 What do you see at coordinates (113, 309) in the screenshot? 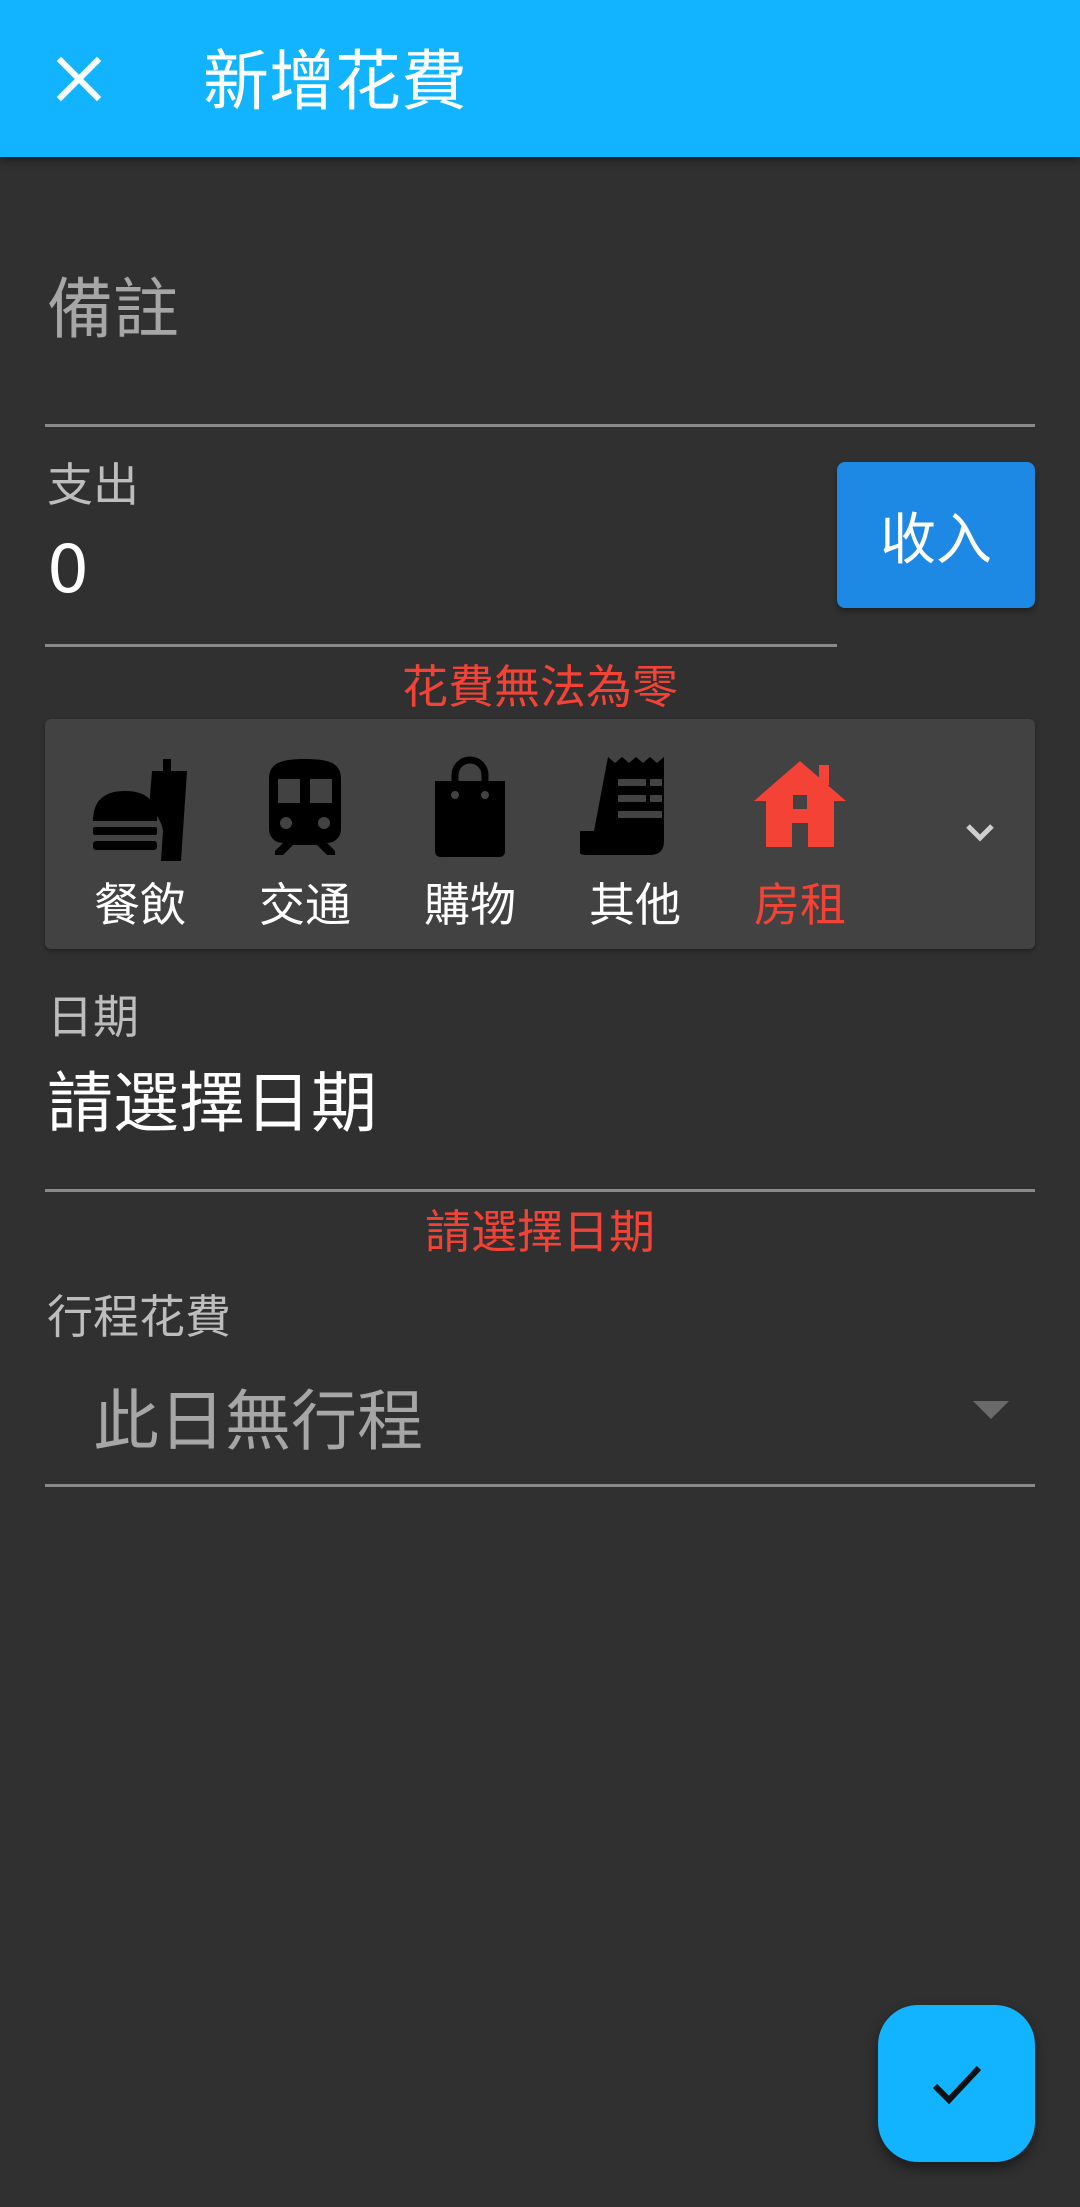
I see `note-placeholder: 備註` at bounding box center [113, 309].